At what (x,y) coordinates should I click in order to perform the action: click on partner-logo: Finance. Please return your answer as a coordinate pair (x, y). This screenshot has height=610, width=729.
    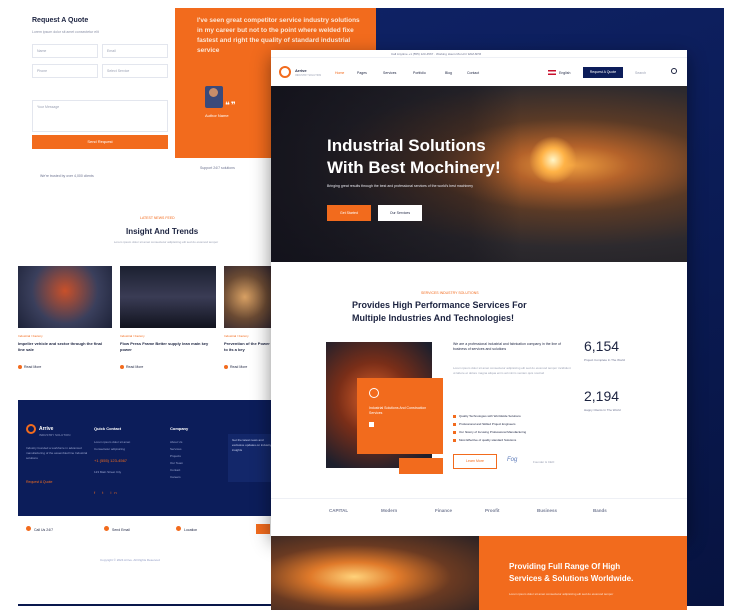
    Looking at the image, I should click on (444, 510).